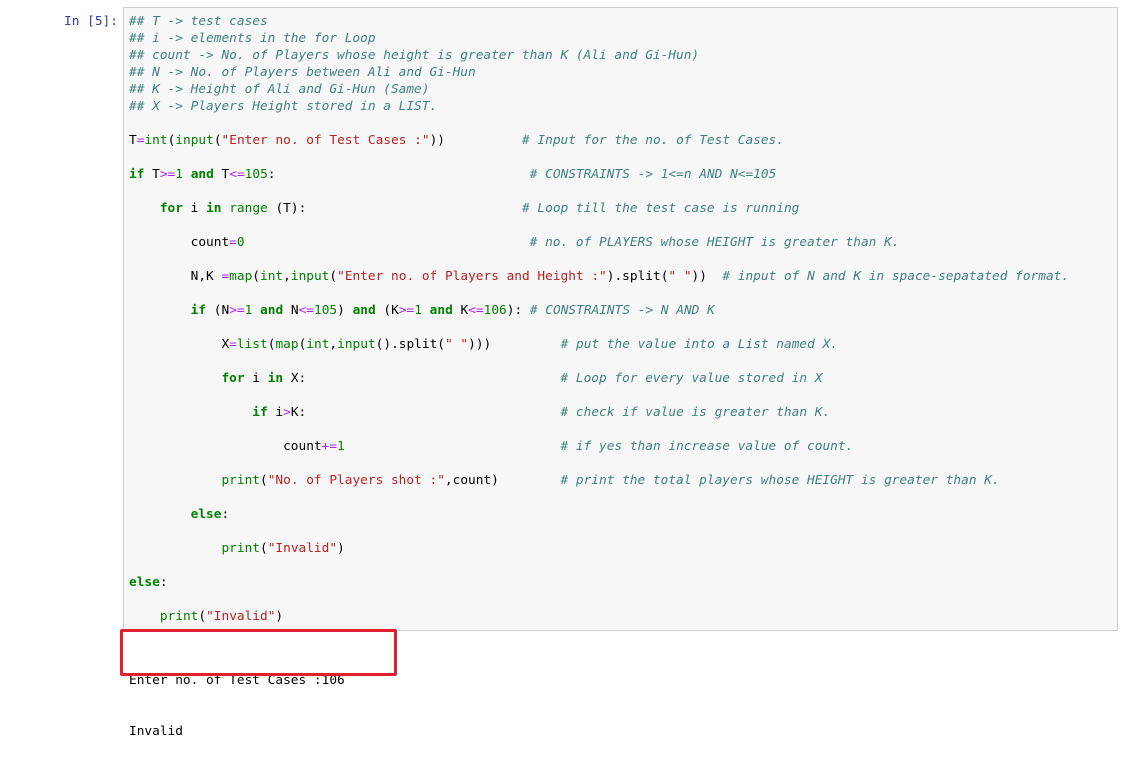 Image resolution: width=1140 pixels, height=757 pixels. What do you see at coordinates (287, 276) in the screenshot?
I see `code-token: ,` at bounding box center [287, 276].